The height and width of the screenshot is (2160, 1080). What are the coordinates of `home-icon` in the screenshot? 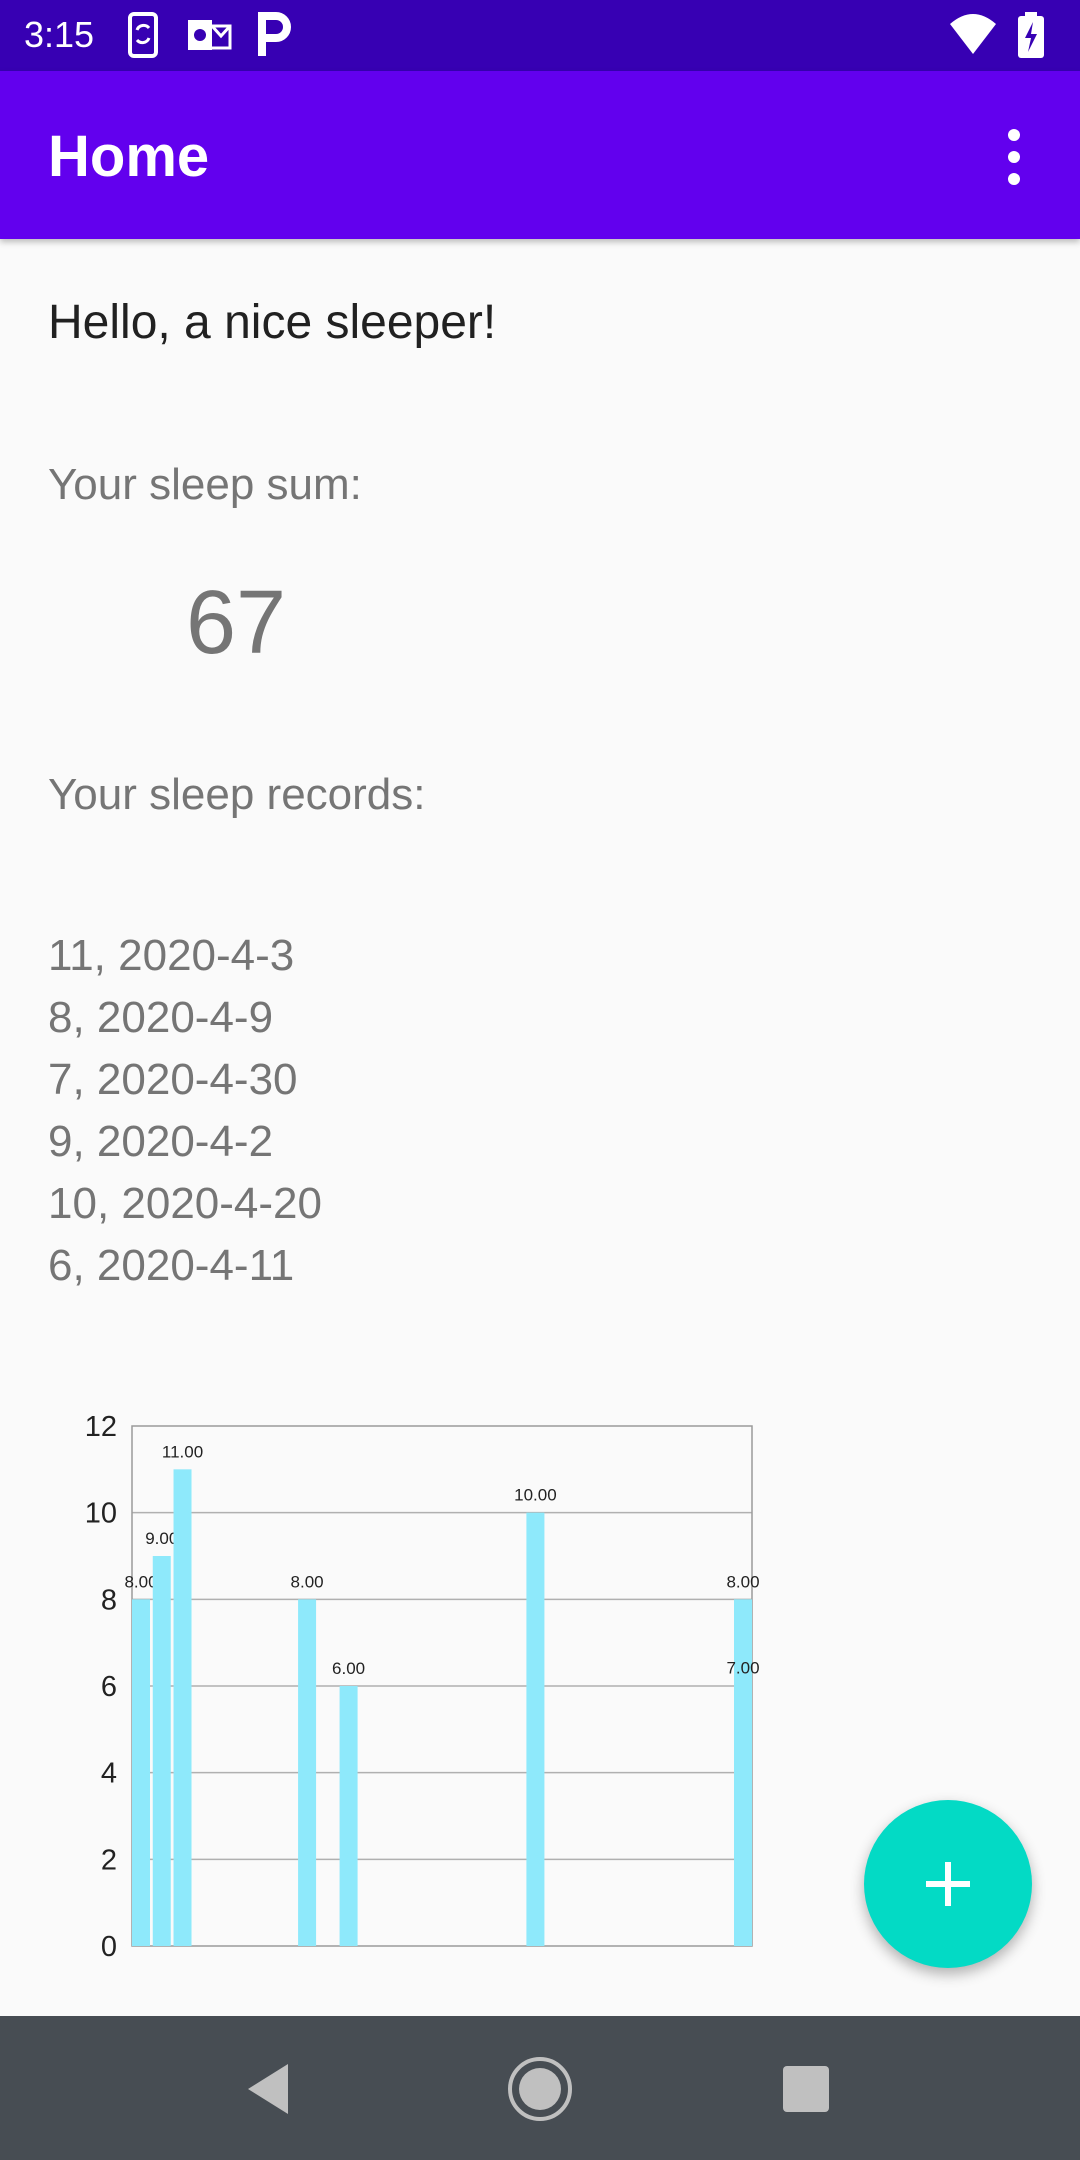 It's located at (540, 2089).